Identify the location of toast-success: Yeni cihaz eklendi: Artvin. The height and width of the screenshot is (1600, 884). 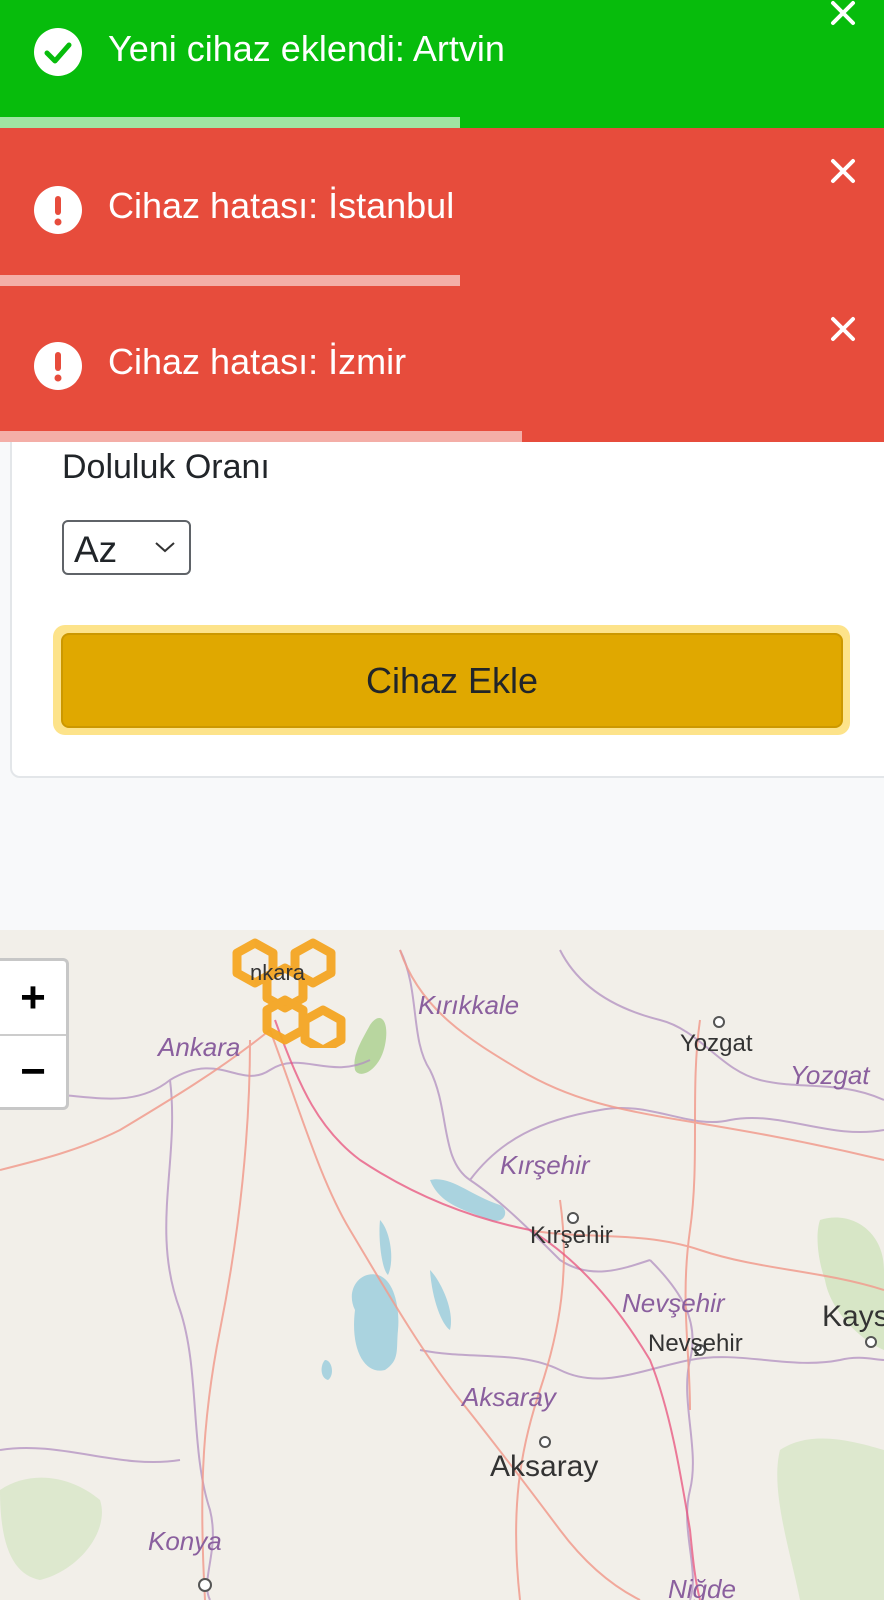
(442, 64).